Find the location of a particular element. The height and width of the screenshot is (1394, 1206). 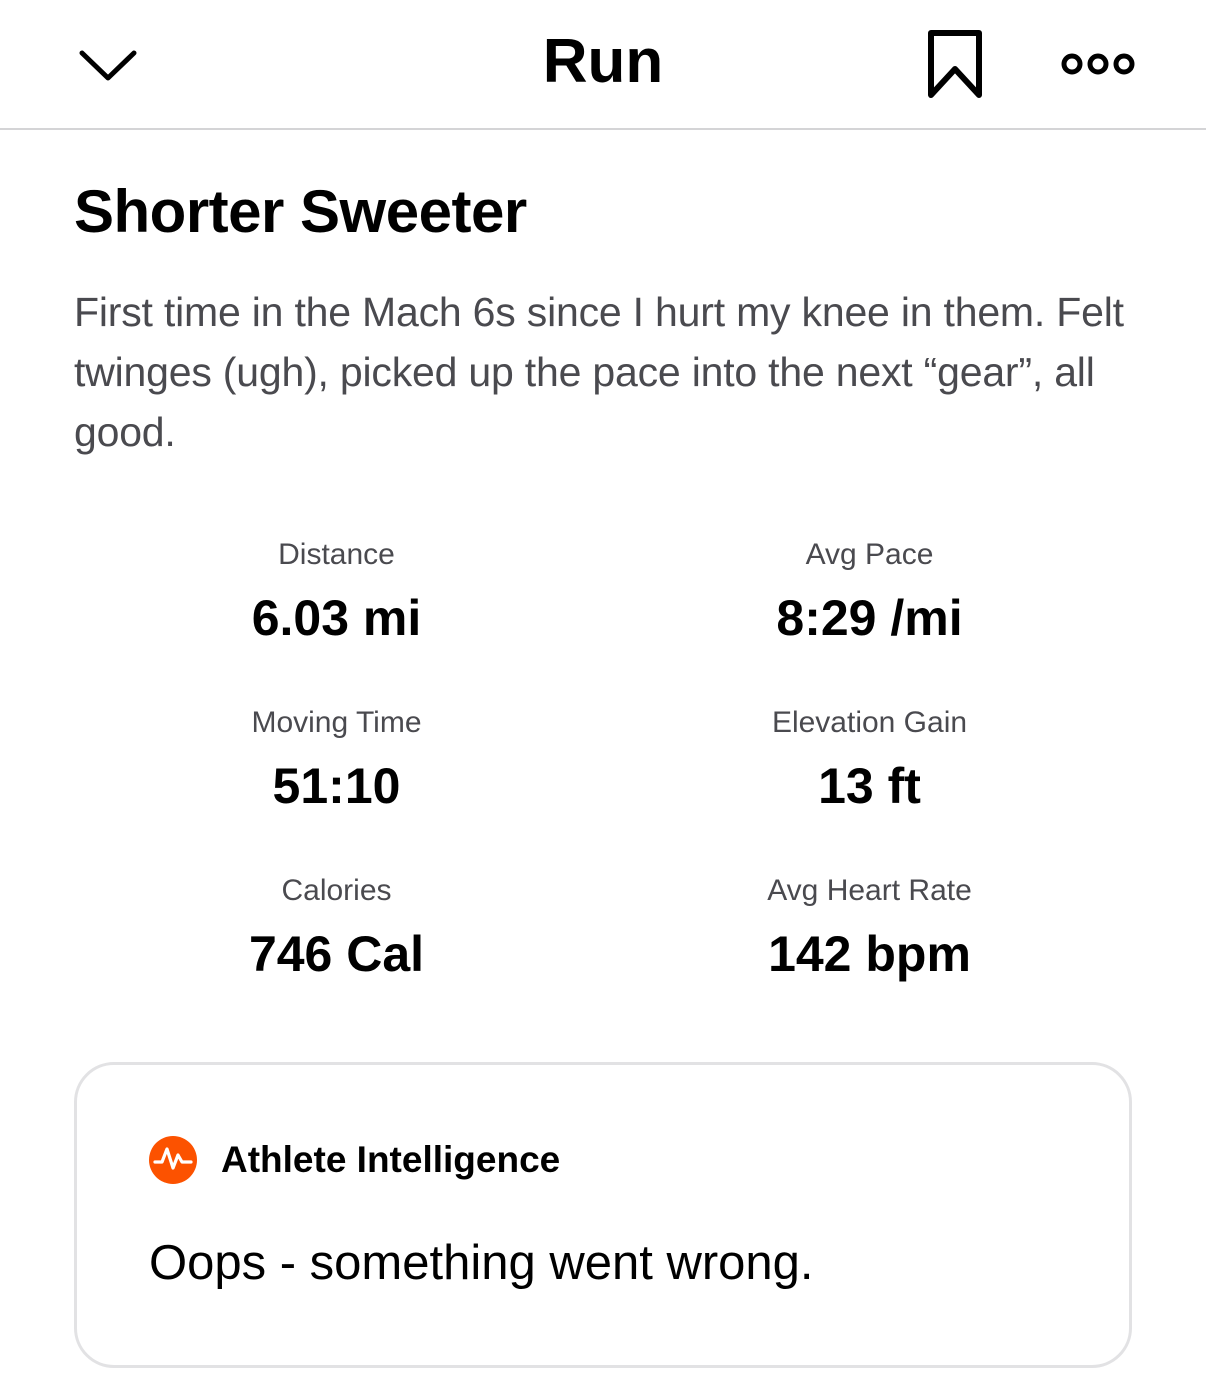

stat-value: 6.03 mi is located at coordinates (336, 618).